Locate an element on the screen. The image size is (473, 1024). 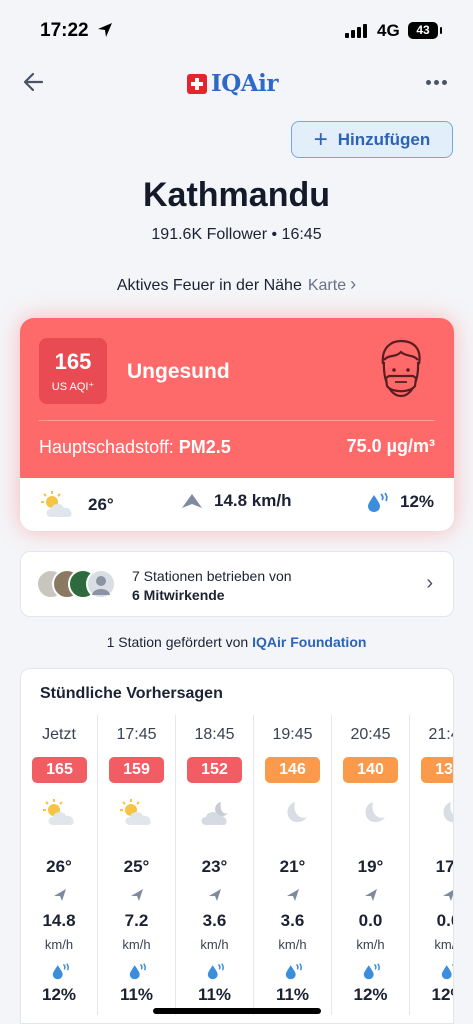
network-type: 4G is located at coordinates (388, 30).